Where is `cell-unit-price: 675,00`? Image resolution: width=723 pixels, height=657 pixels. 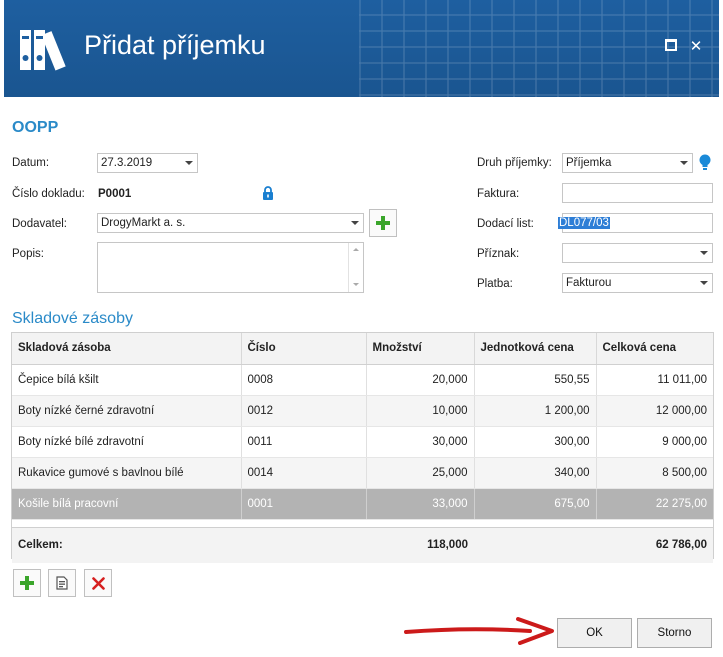
cell-unit-price: 675,00 is located at coordinates (535, 504).